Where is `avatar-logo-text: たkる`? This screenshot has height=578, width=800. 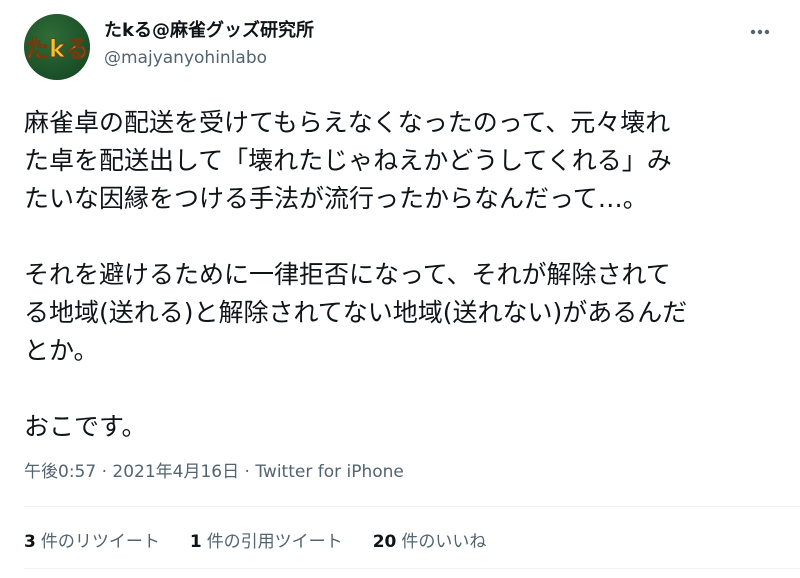
avatar-logo-text: たkる is located at coordinates (57, 49).